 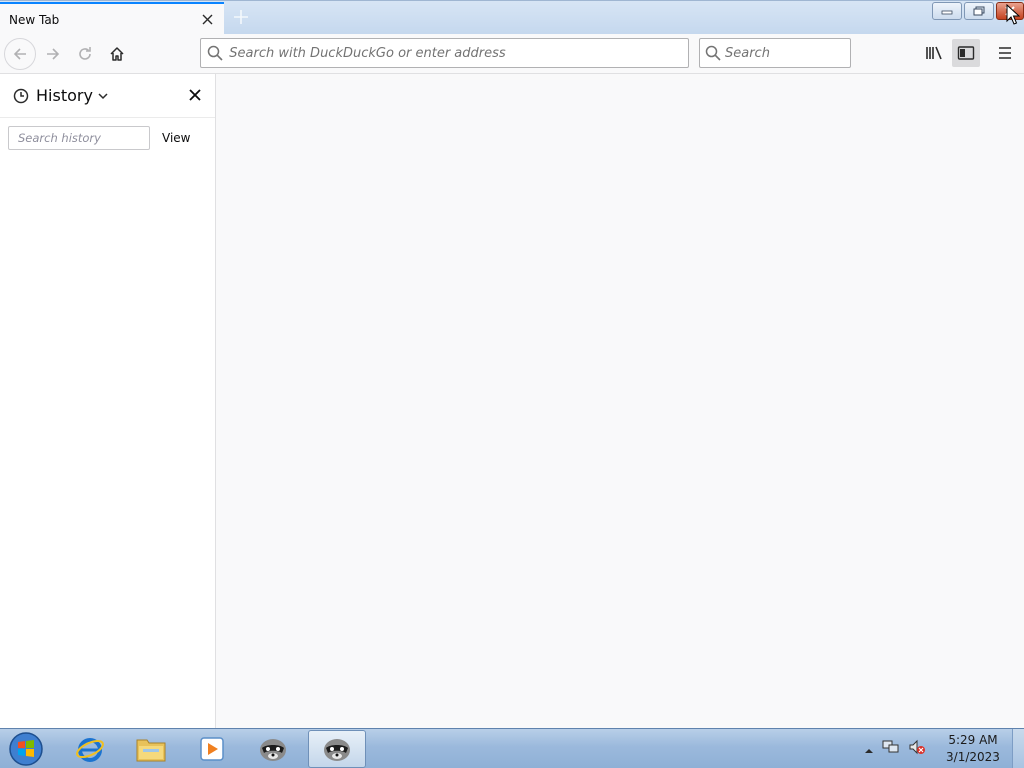 I want to click on sidebar-icon, so click(x=966, y=53).